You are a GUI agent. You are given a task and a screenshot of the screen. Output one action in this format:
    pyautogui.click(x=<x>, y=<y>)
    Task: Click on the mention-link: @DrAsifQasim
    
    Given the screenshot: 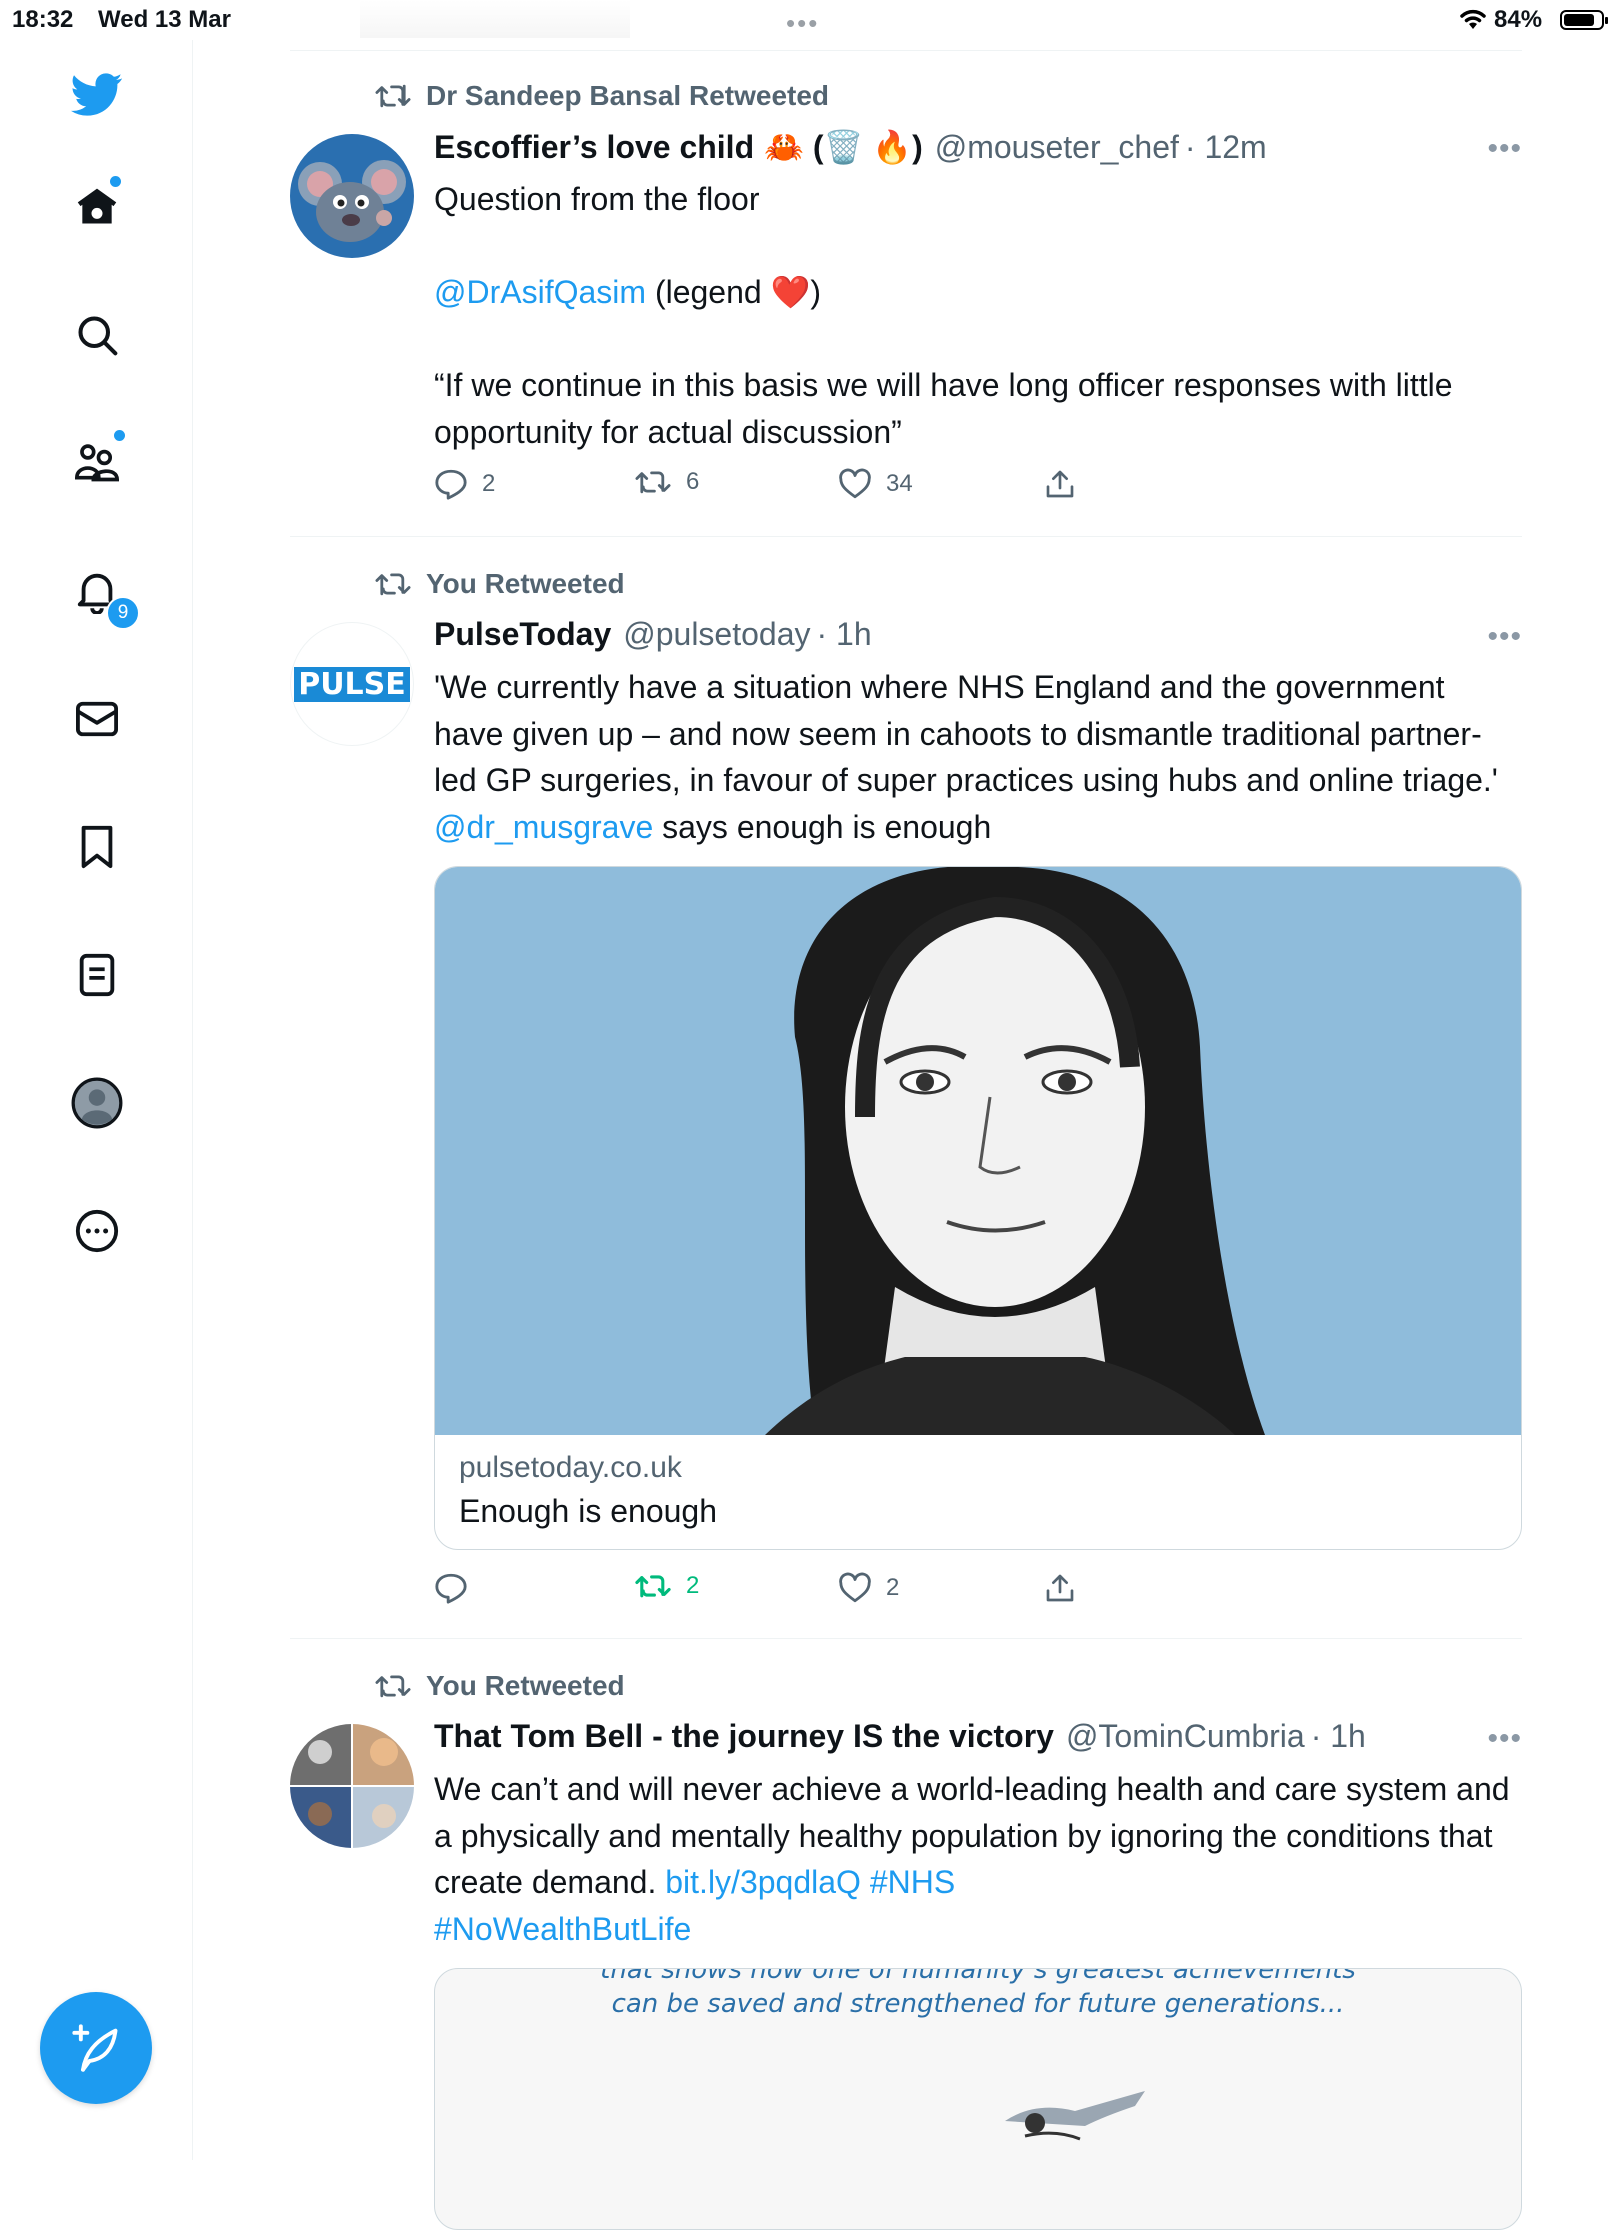 What is the action you would take?
    pyautogui.click(x=540, y=292)
    